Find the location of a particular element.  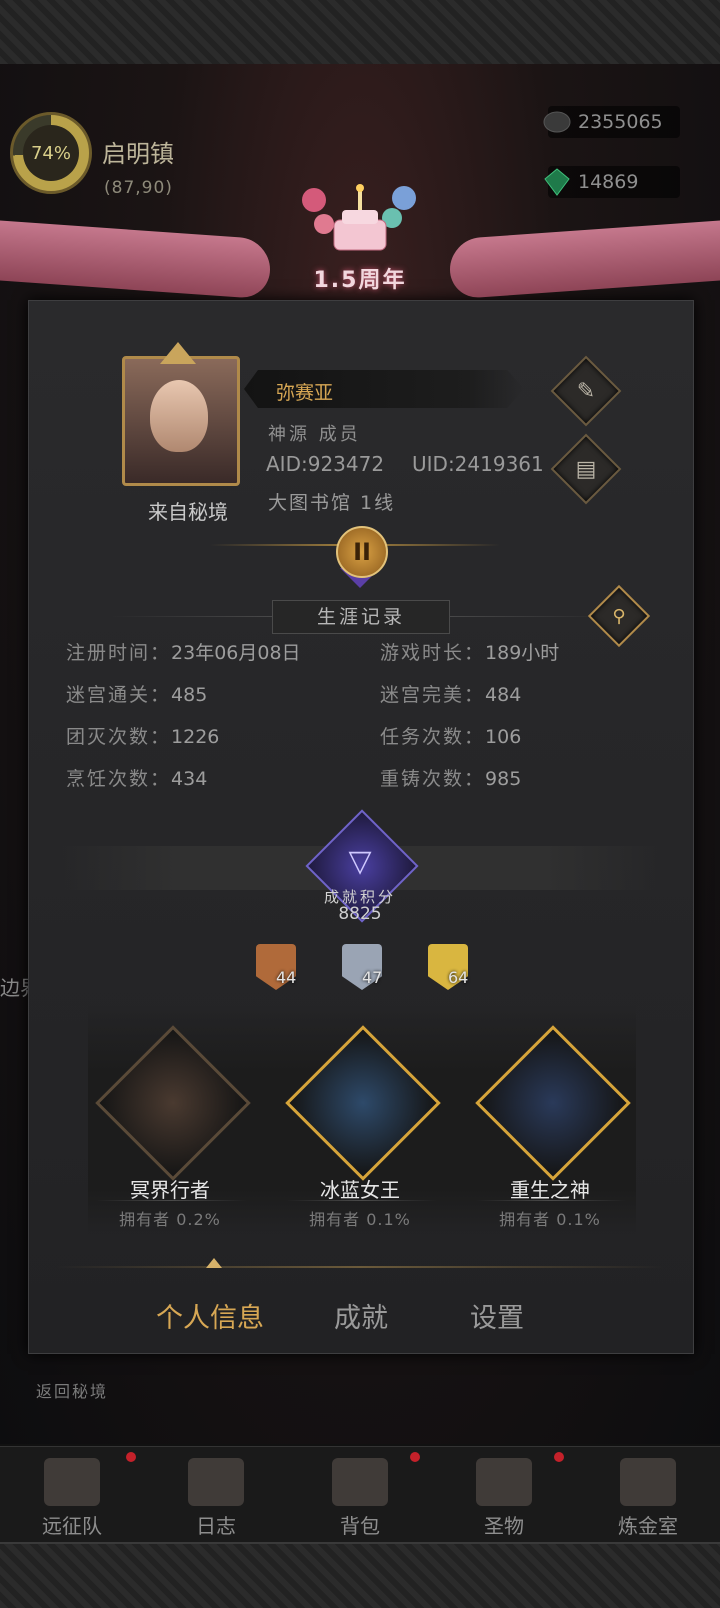

rank-badge: II is located at coordinates (362, 552).